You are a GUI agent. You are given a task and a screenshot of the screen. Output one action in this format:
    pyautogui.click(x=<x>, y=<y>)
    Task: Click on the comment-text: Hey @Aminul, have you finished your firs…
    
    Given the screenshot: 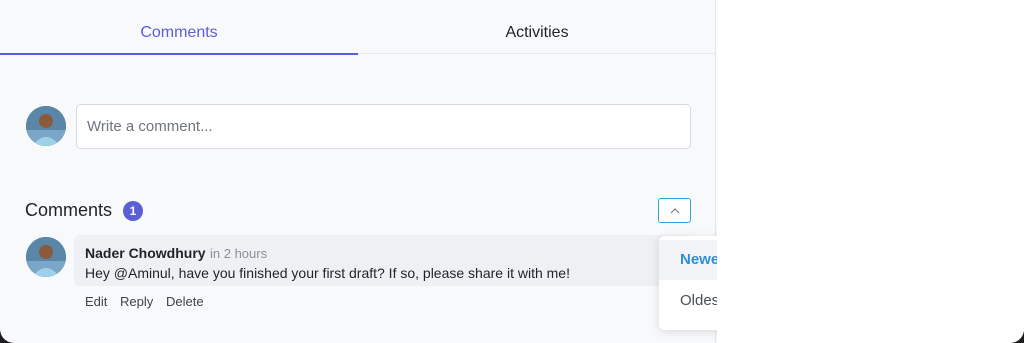 What is the action you would take?
    pyautogui.click(x=327, y=273)
    